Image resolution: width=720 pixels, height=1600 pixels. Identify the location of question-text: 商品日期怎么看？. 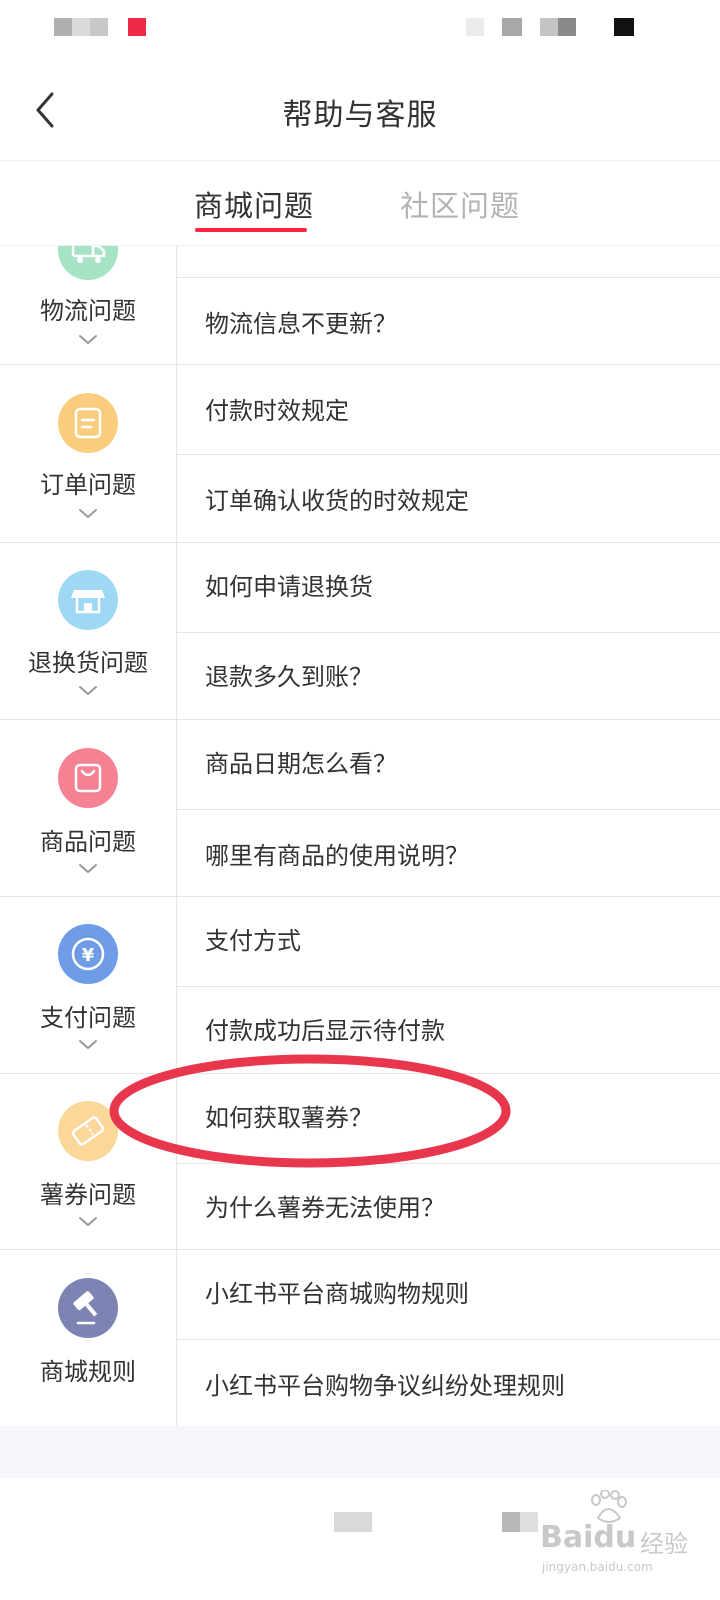
(301, 764).